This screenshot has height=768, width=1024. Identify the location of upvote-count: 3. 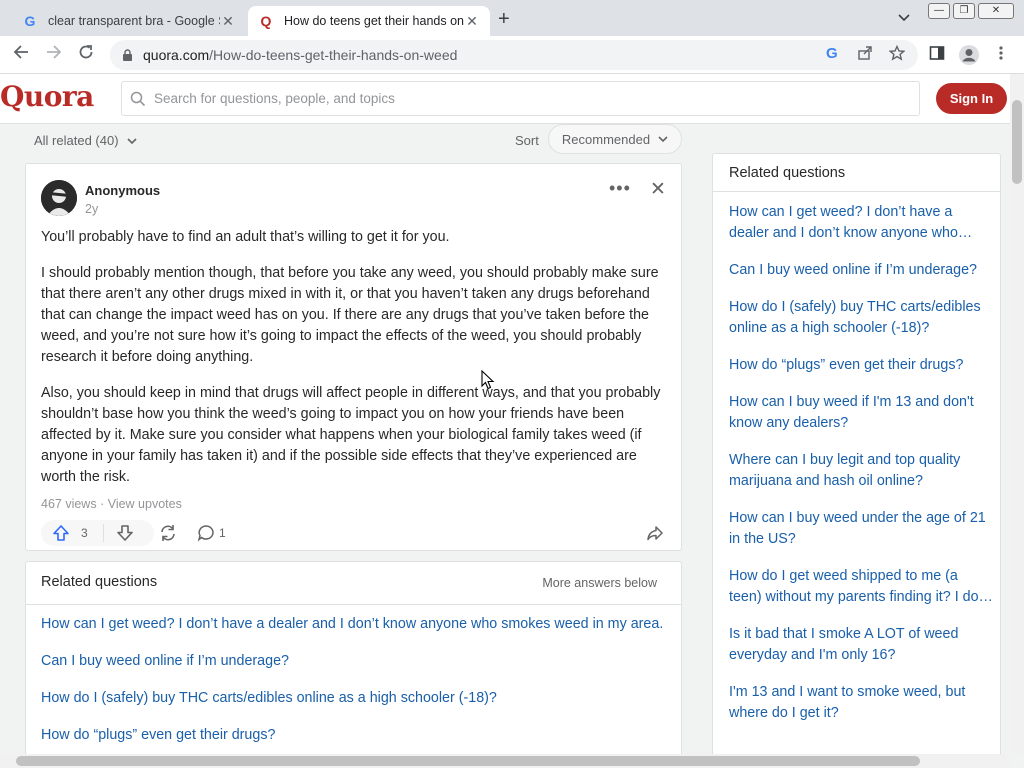
(84, 533).